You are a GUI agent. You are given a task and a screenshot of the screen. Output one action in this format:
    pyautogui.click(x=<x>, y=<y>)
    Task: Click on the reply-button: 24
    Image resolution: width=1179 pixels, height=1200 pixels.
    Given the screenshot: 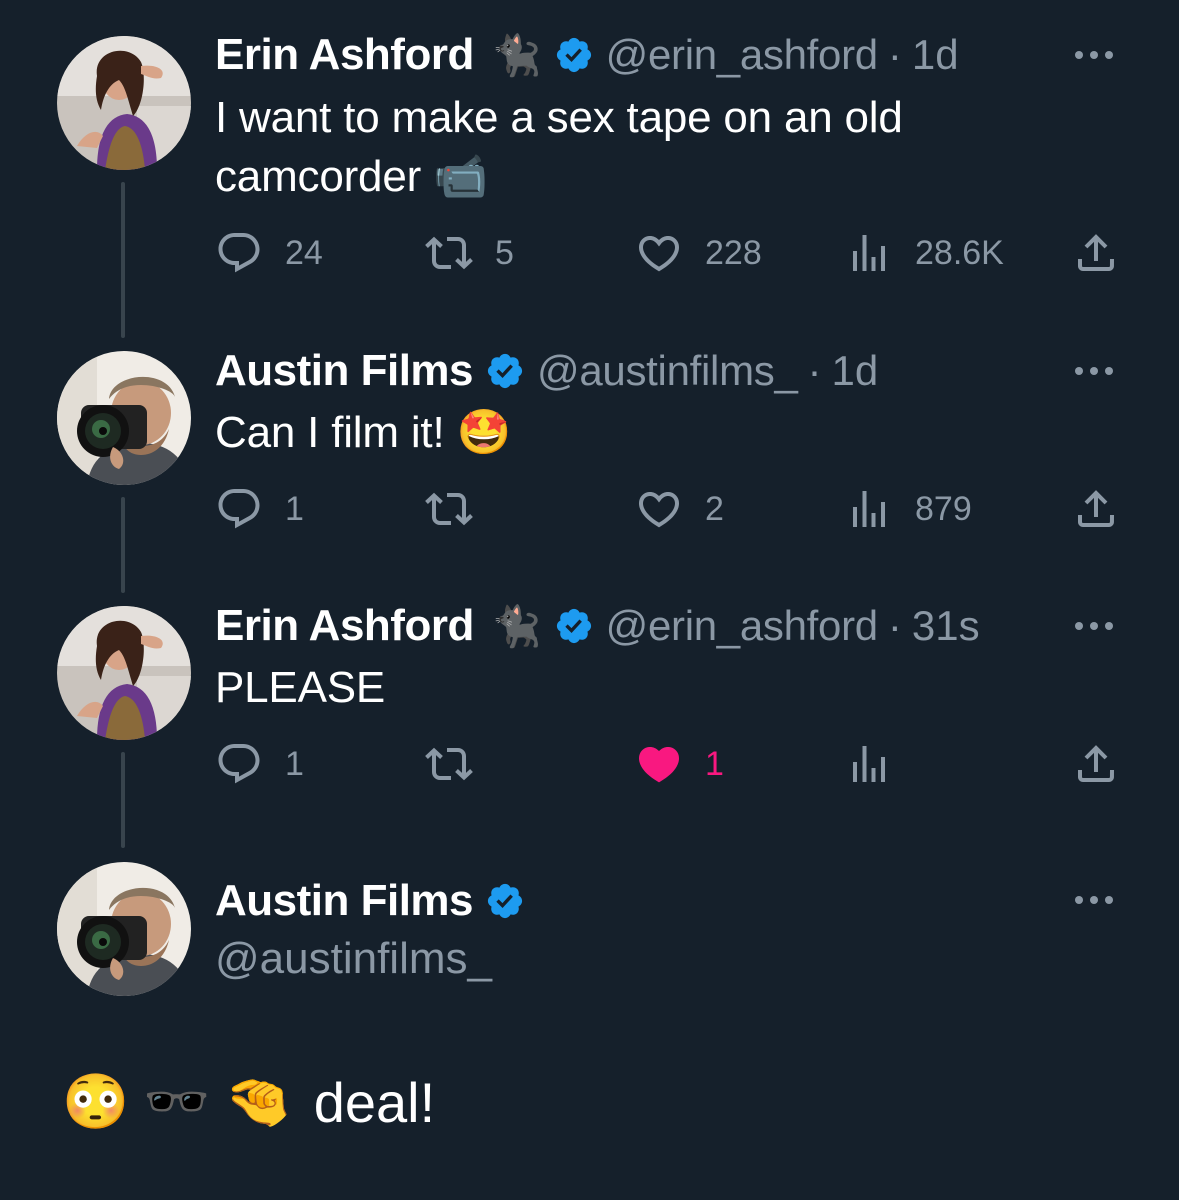 What is the action you would take?
    pyautogui.click(x=269, y=253)
    